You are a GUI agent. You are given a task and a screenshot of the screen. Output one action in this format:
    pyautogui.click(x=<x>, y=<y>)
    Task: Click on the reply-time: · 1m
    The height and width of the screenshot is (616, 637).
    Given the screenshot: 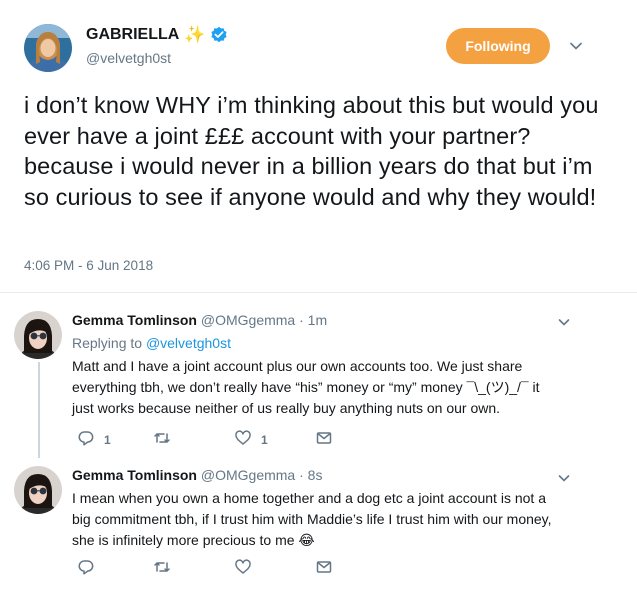 What is the action you would take?
    pyautogui.click(x=313, y=320)
    